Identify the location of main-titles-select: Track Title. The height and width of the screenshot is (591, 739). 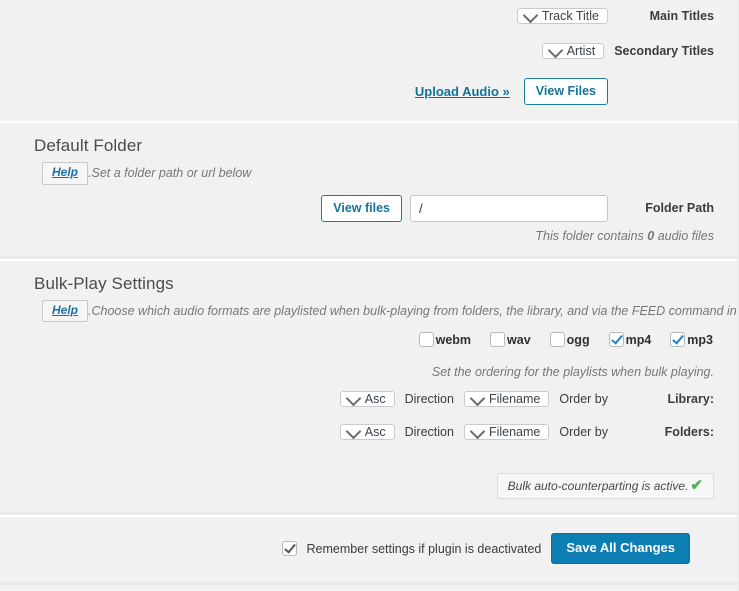
(562, 16).